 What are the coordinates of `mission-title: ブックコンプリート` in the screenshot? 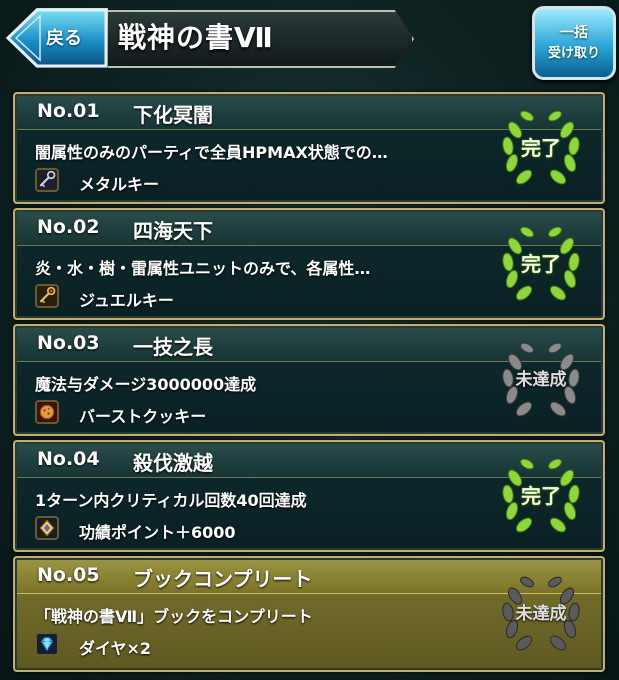 It's located at (223, 579).